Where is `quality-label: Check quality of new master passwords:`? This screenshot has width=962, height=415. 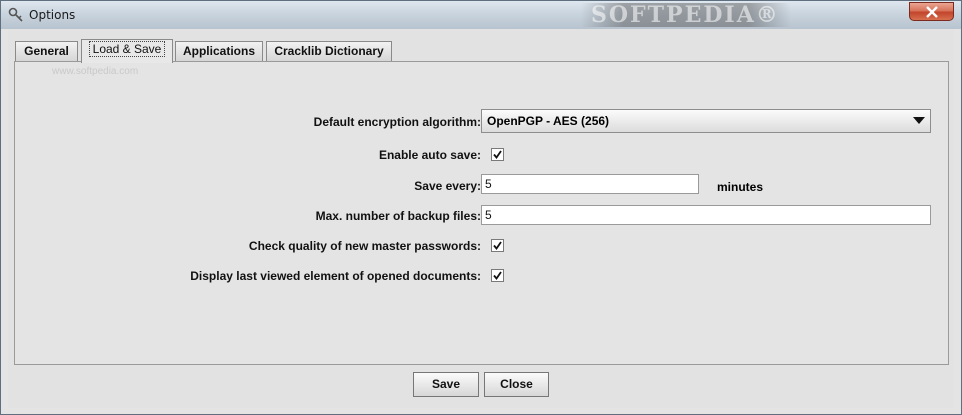
quality-label: Check quality of new master passwords: is located at coordinates (364, 246).